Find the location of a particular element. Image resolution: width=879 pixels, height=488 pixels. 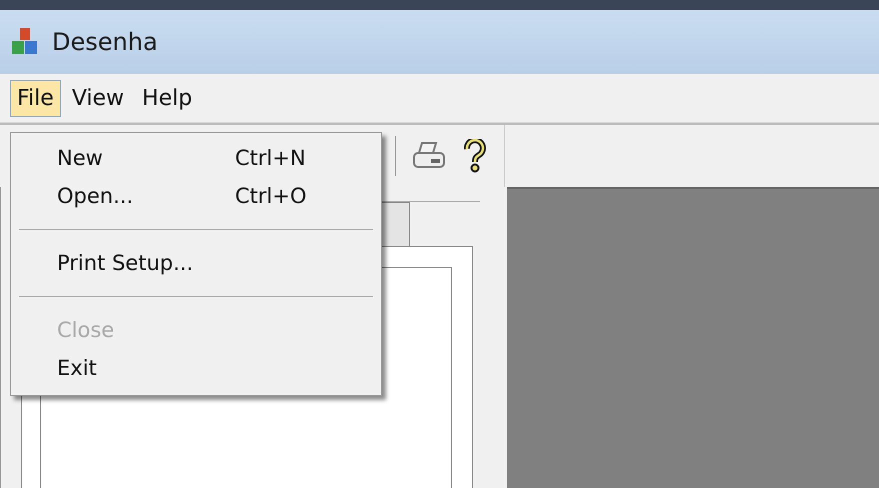

window-title: Desenha is located at coordinates (105, 42).